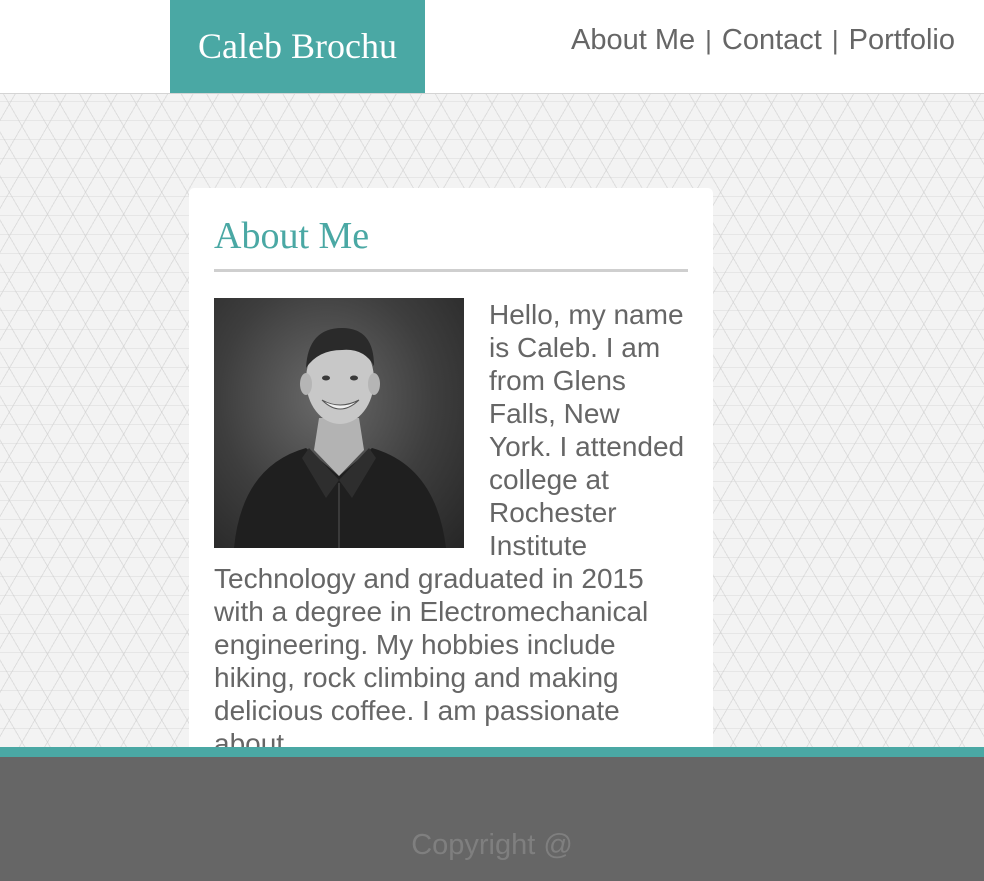 The width and height of the screenshot is (984, 881). Describe the element at coordinates (633, 40) in the screenshot. I see `nav-link-about: About Me` at that location.